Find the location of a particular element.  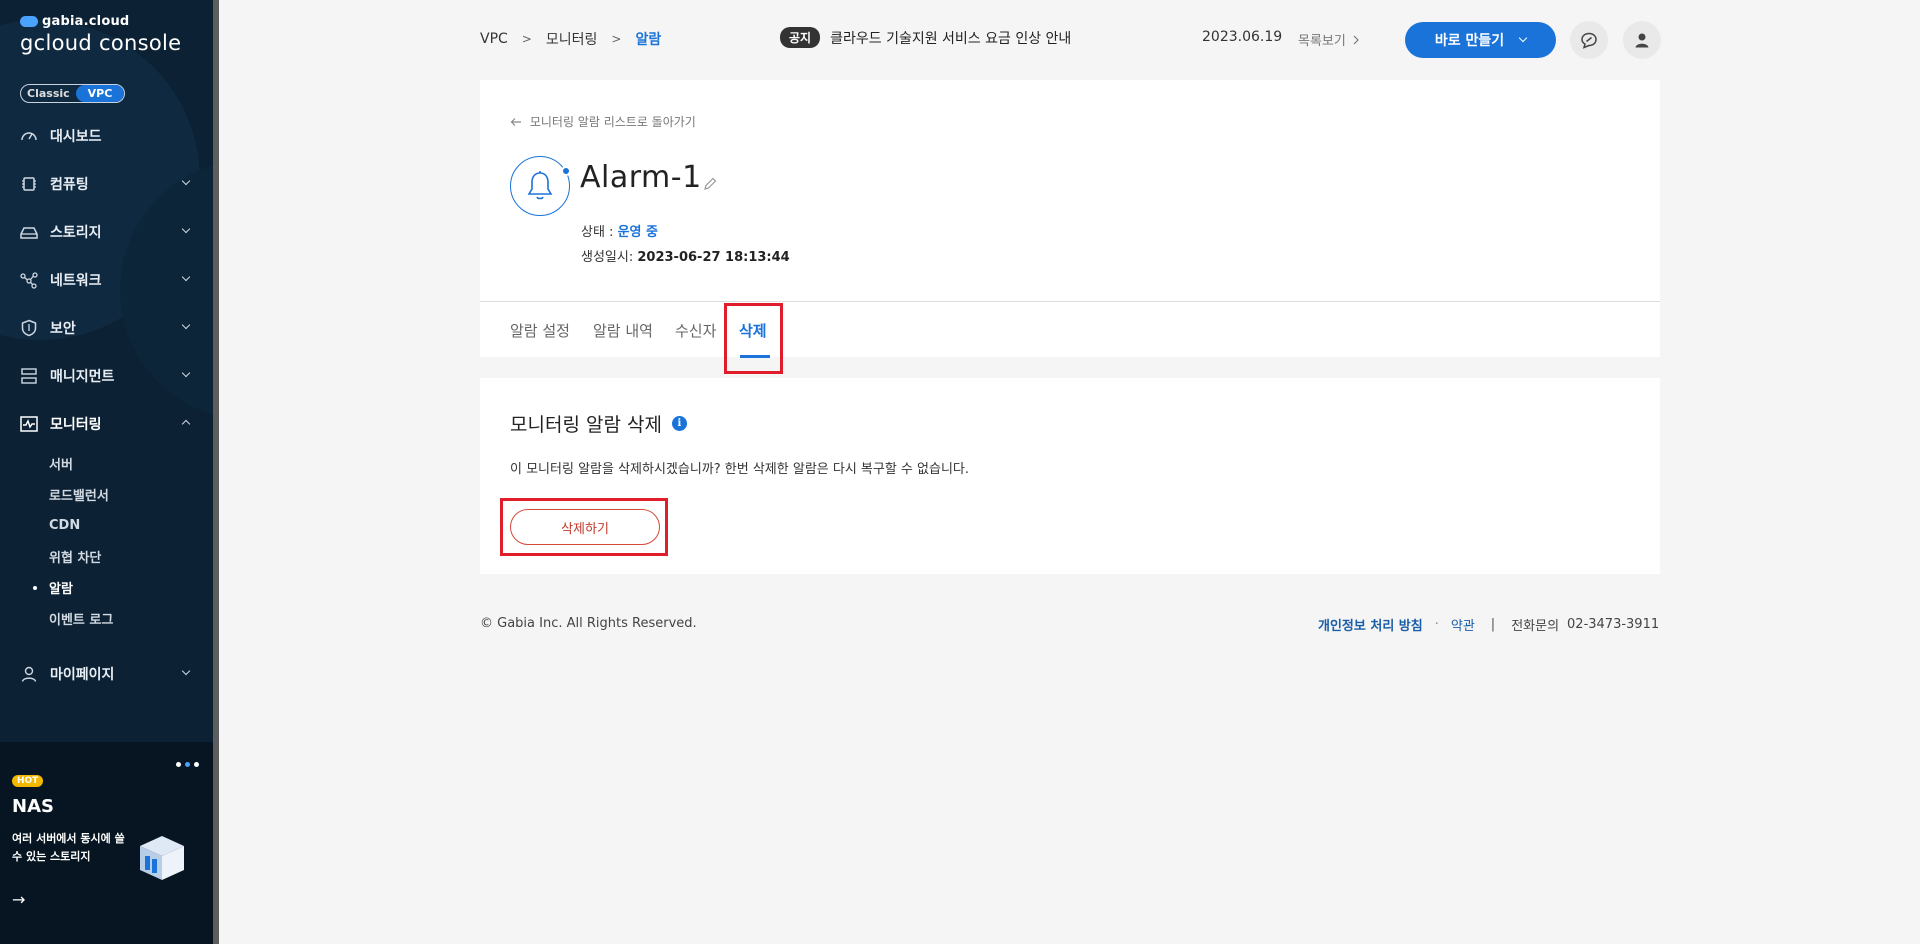

highlight-box-delete-button is located at coordinates (584, 527).